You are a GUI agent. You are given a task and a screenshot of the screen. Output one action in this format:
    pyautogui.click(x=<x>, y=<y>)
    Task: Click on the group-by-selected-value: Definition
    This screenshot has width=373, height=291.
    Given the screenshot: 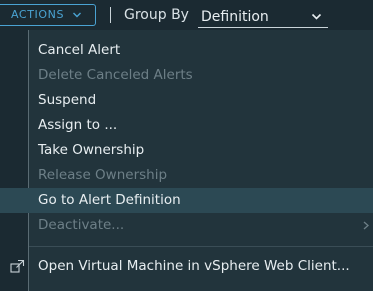 What is the action you would take?
    pyautogui.click(x=235, y=17)
    